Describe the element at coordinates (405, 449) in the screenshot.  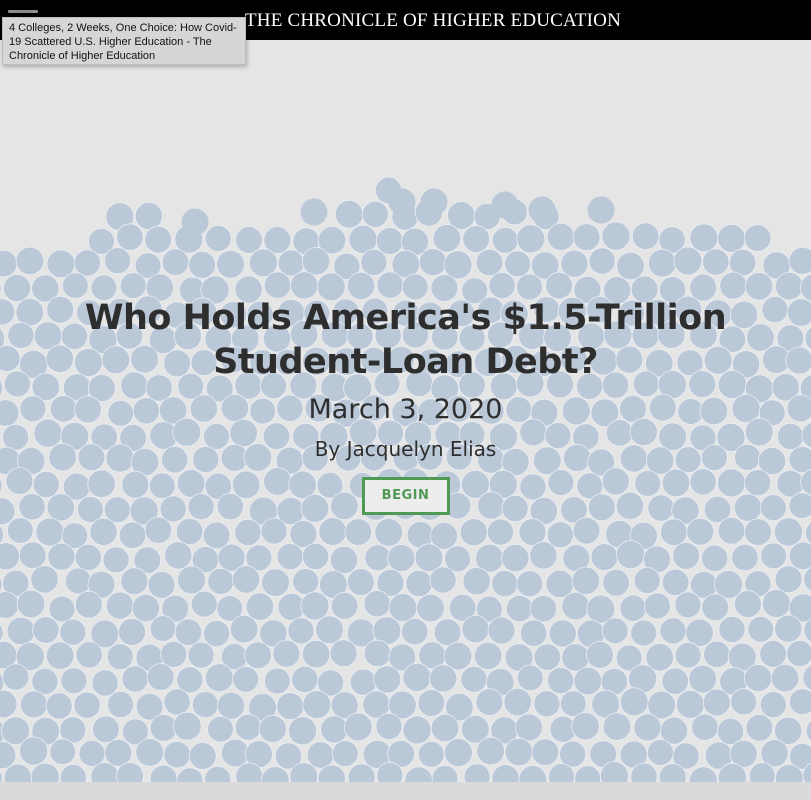
I see `author-byline: By Jacquelyn Elias` at that location.